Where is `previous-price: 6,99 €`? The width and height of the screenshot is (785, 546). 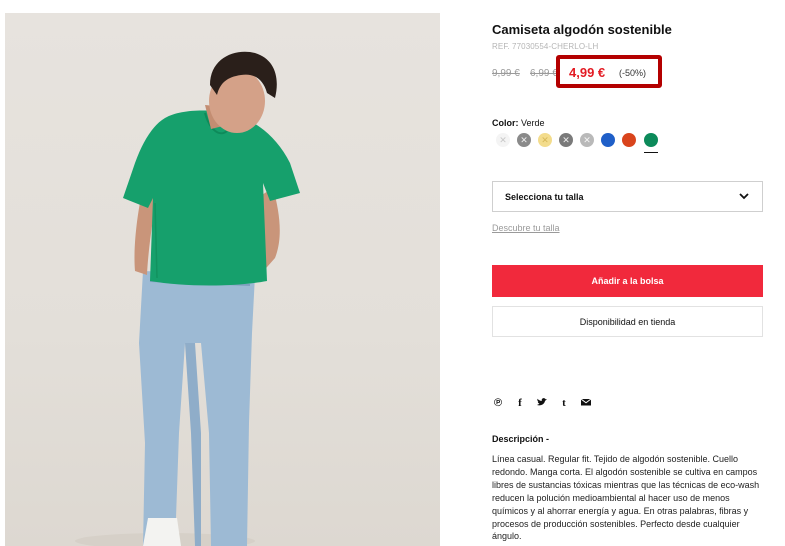
previous-price: 6,99 € is located at coordinates (544, 73).